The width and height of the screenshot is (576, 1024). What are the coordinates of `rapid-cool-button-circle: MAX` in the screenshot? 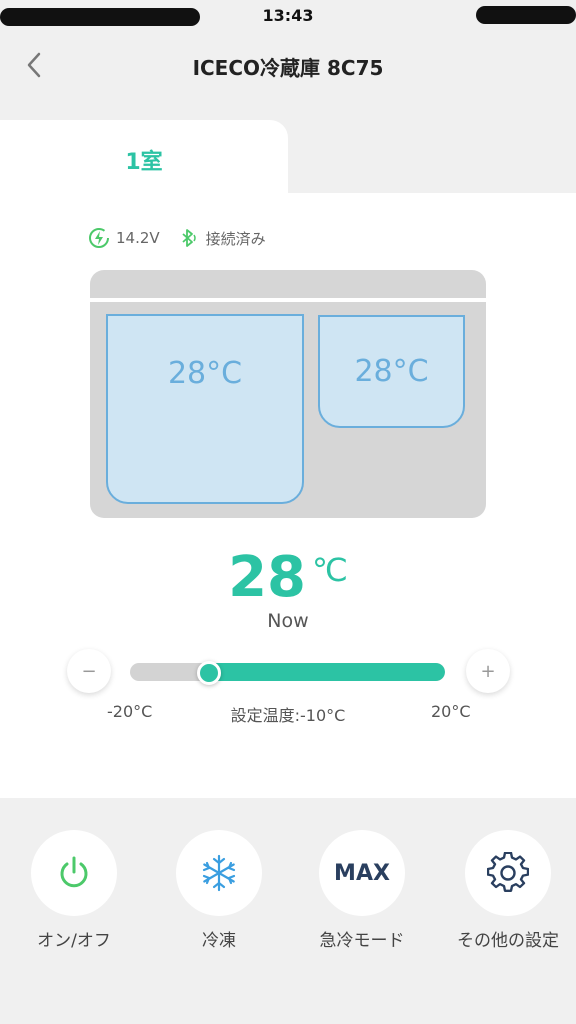 It's located at (362, 873).